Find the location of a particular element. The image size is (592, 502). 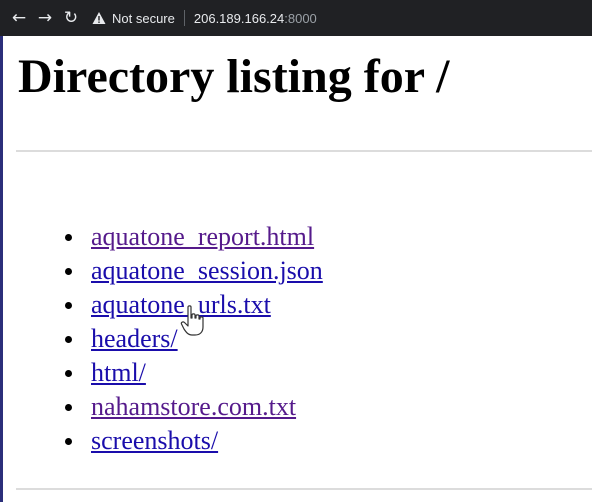

folder-link: headers/ is located at coordinates (134, 339).